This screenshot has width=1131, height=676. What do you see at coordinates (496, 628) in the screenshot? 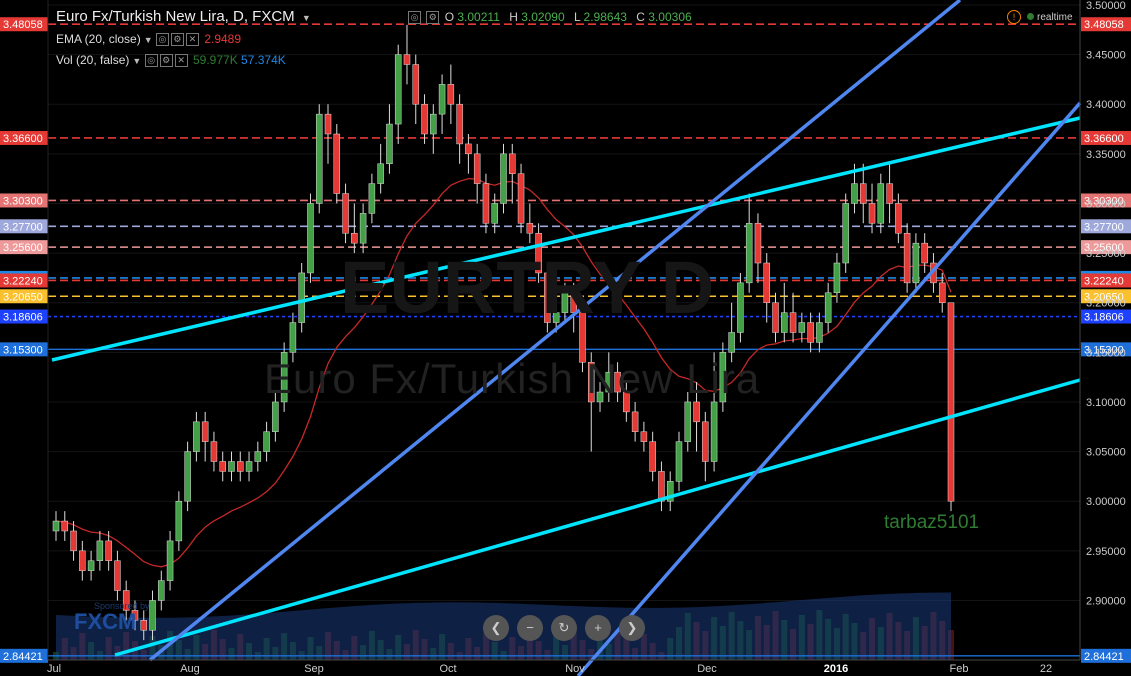
I see `scroll-left-button: ❮` at bounding box center [496, 628].